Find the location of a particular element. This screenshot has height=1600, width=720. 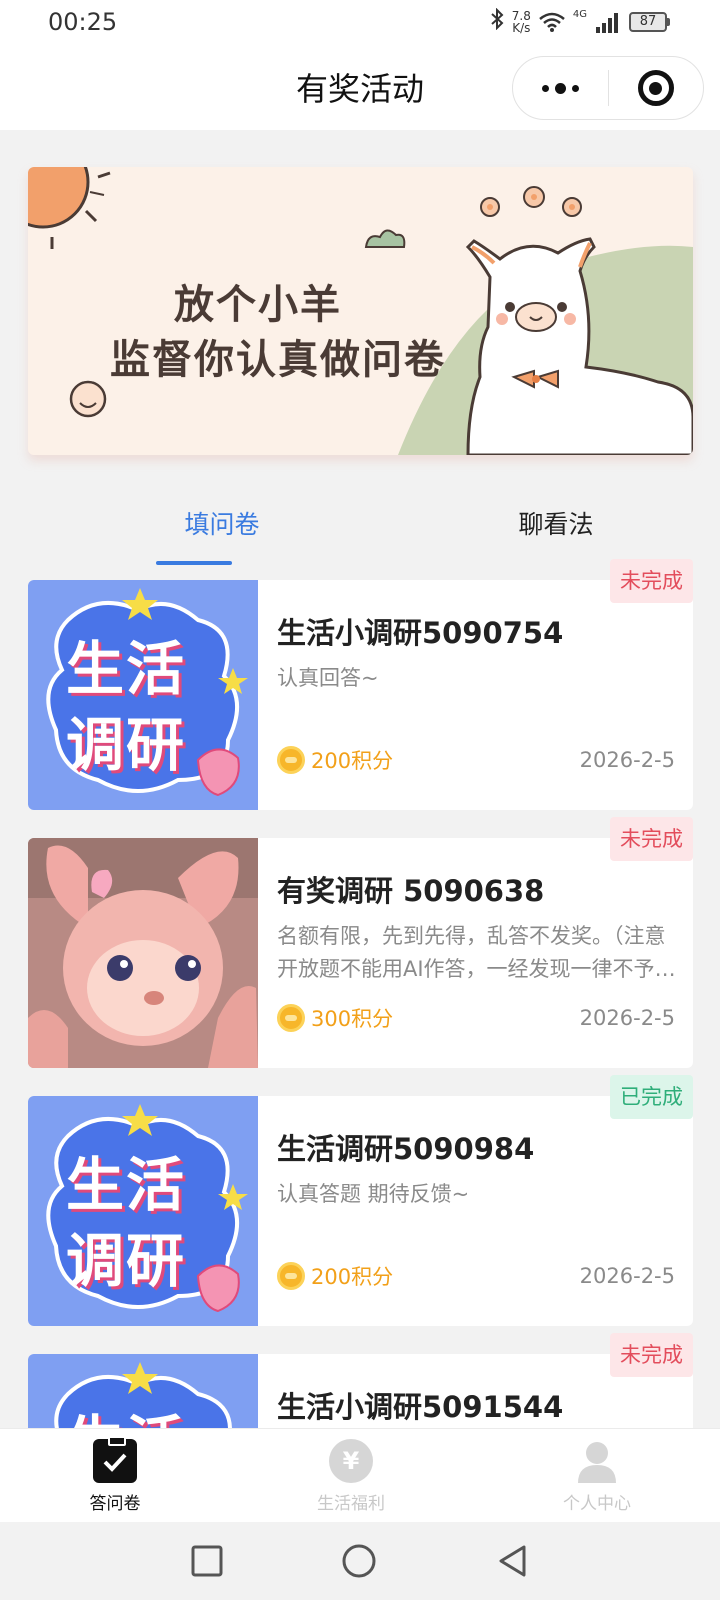

bottom-tab-bar: 答问卷 ¥ 生活福利 个人中心 is located at coordinates (360, 1475).